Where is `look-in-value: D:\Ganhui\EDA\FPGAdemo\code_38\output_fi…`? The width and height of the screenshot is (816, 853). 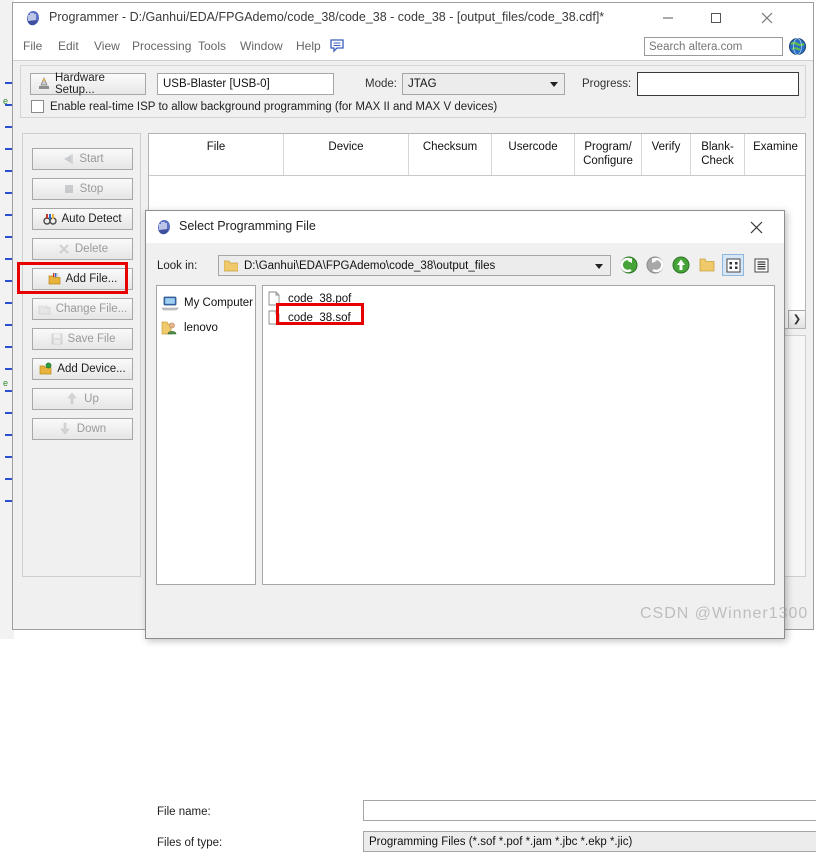
look-in-value: D:\Ganhui\EDA\FPGAdemo\code_38\output_fi… is located at coordinates (370, 265).